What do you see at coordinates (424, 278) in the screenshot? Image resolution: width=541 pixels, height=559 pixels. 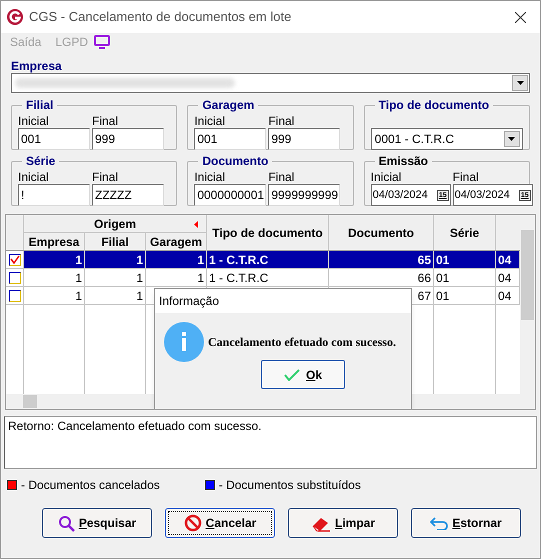 I see `table-cell-text: 66` at bounding box center [424, 278].